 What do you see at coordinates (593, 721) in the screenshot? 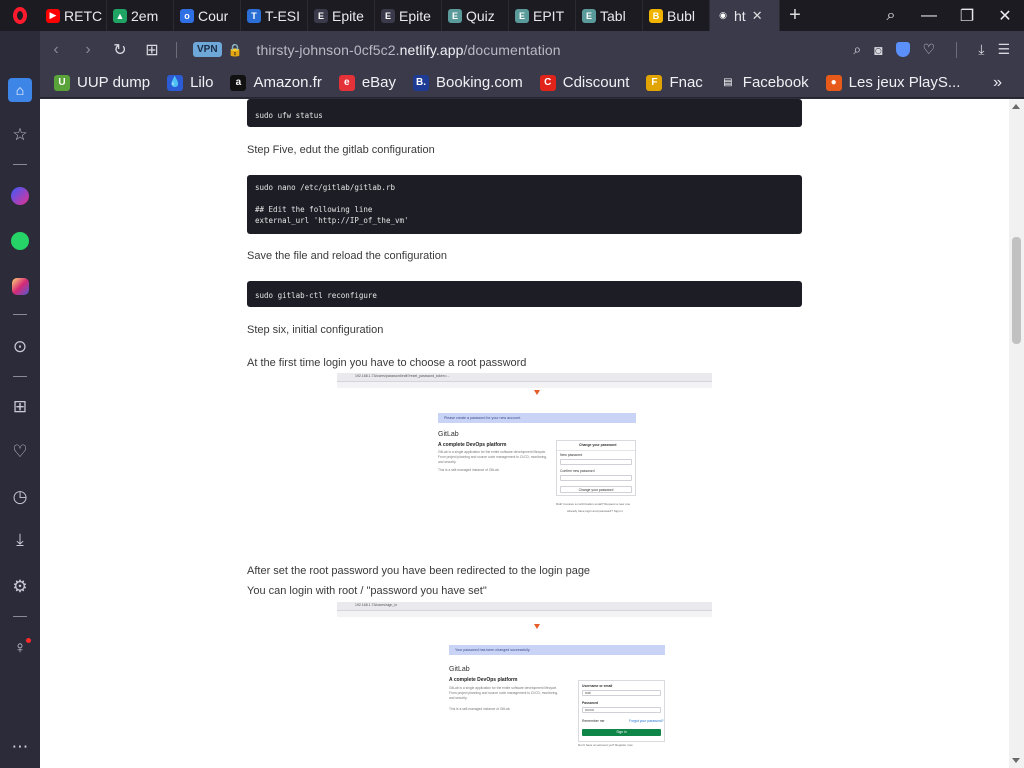
I see `remember-me-checkbox: Remember me` at bounding box center [593, 721].